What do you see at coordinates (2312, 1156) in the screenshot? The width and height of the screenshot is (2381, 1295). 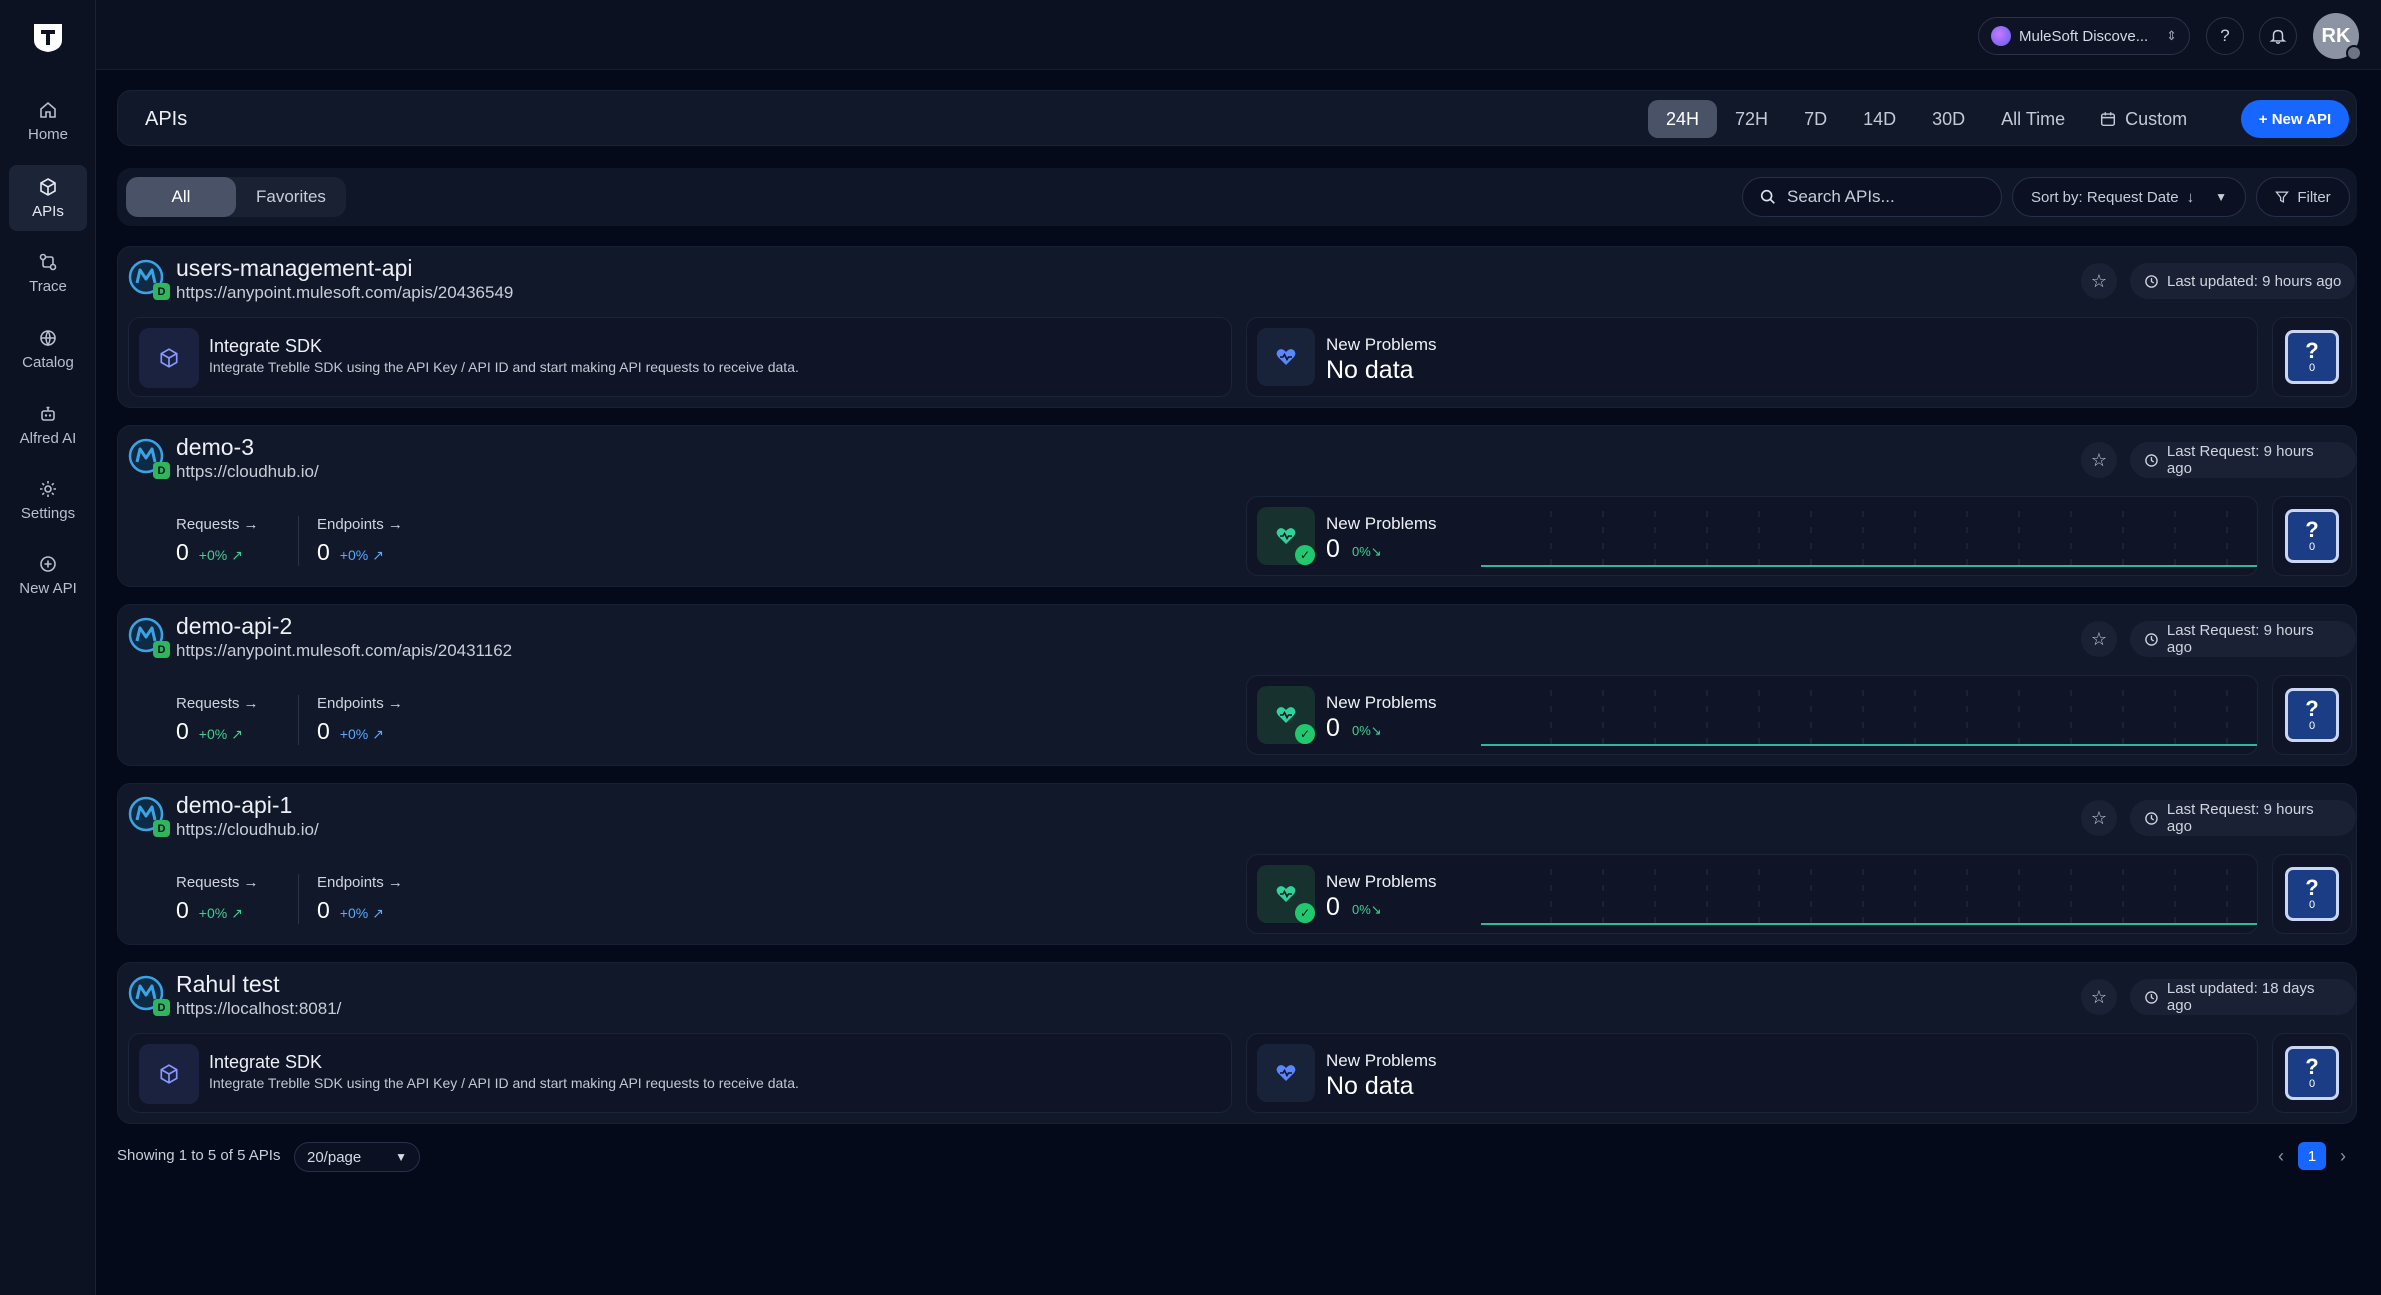 I see `page-number-button: 1` at bounding box center [2312, 1156].